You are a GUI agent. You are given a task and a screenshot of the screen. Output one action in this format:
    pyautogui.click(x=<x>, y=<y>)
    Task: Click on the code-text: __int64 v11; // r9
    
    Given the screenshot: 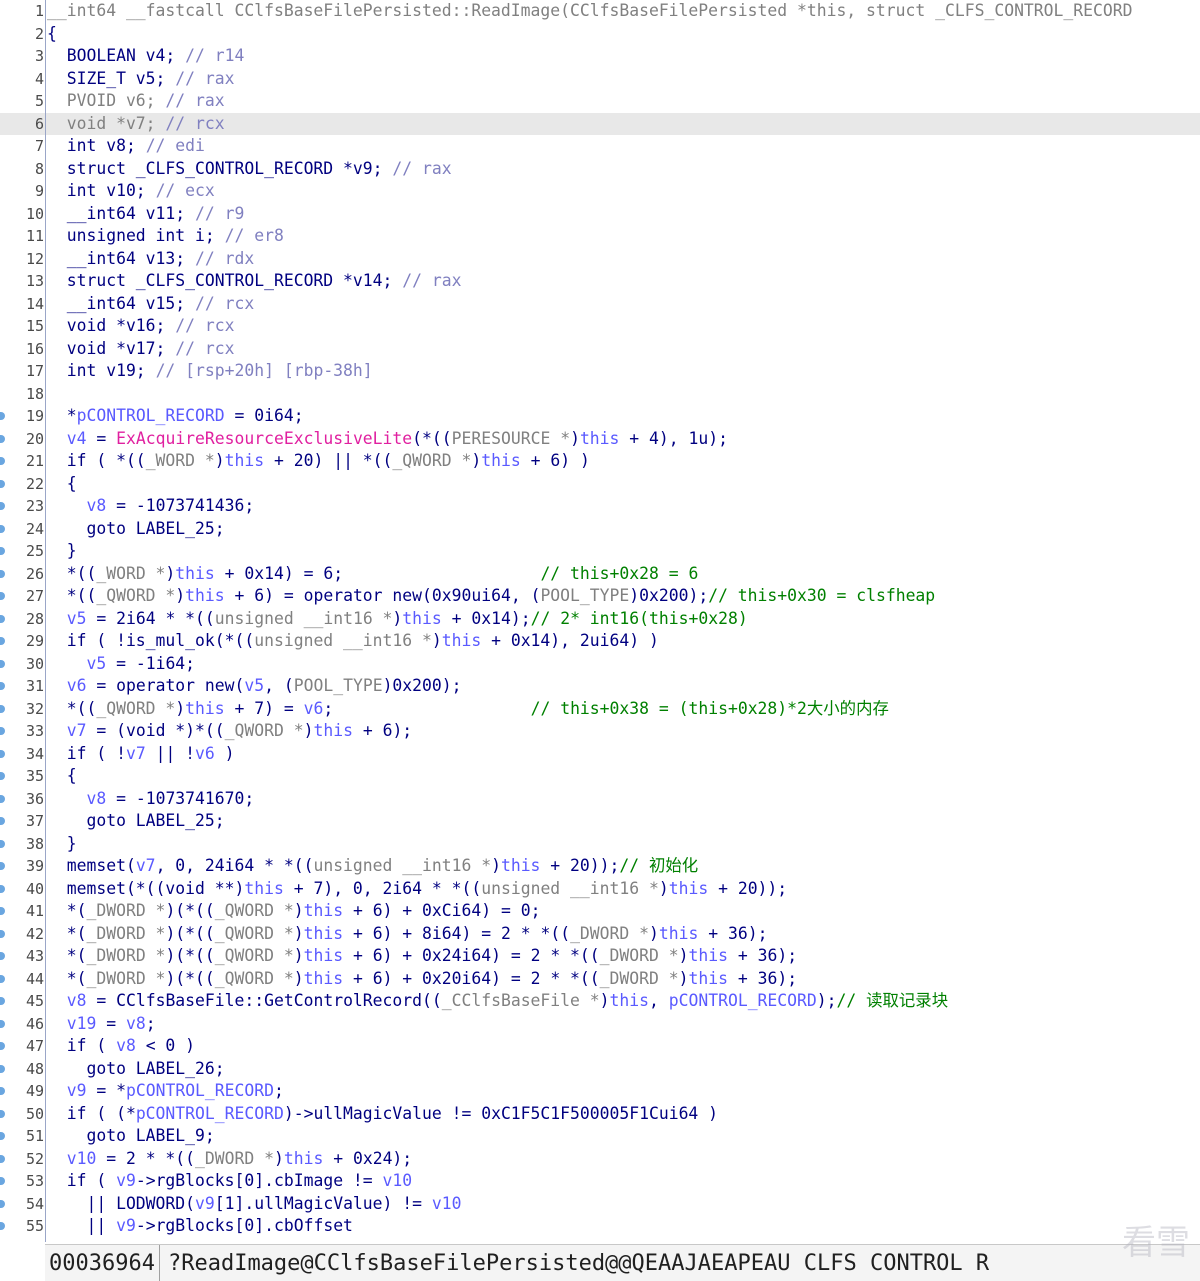 What is the action you would take?
    pyautogui.click(x=623, y=214)
    